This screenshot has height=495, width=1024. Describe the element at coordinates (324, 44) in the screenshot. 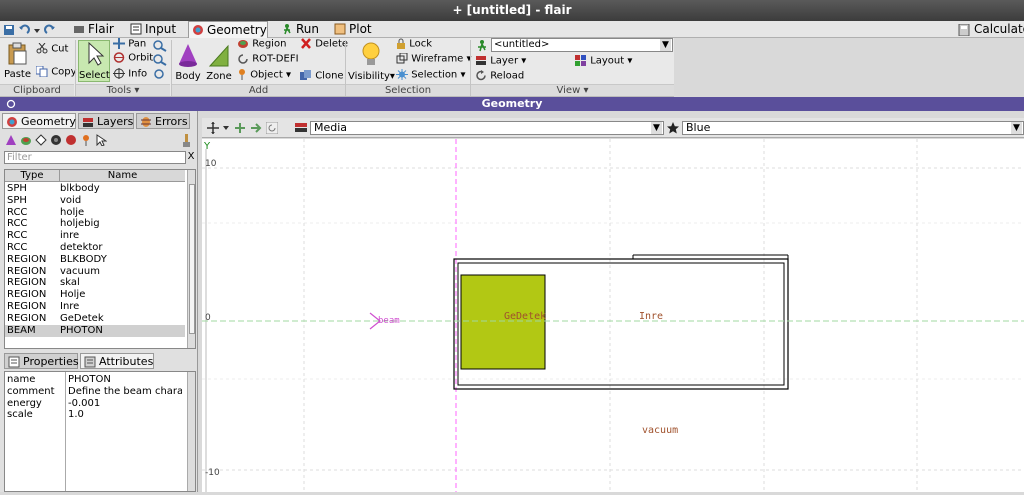

I see `delete-button: Delete` at that location.